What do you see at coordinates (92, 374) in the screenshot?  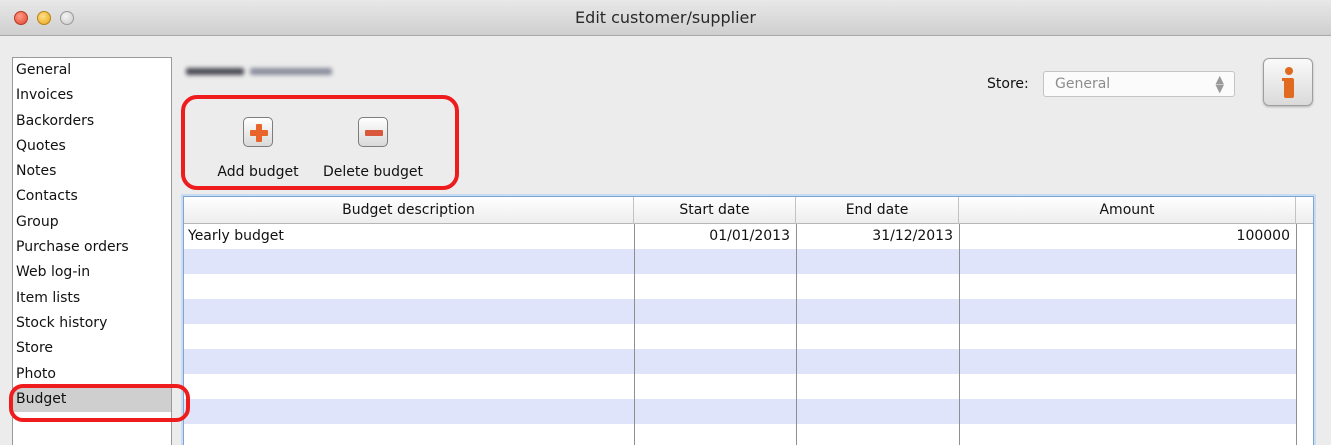 I see `sidebar-item-photo: Photo` at bounding box center [92, 374].